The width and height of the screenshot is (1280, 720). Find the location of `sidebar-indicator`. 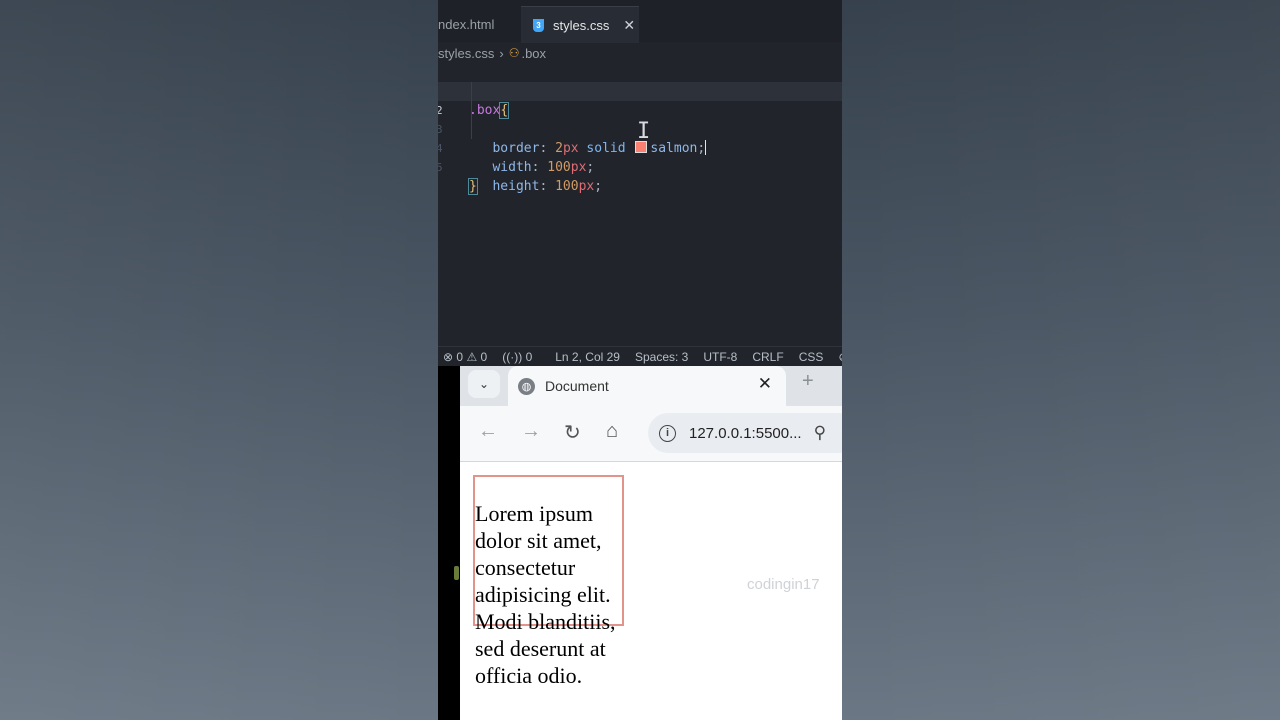

sidebar-indicator is located at coordinates (456, 573).